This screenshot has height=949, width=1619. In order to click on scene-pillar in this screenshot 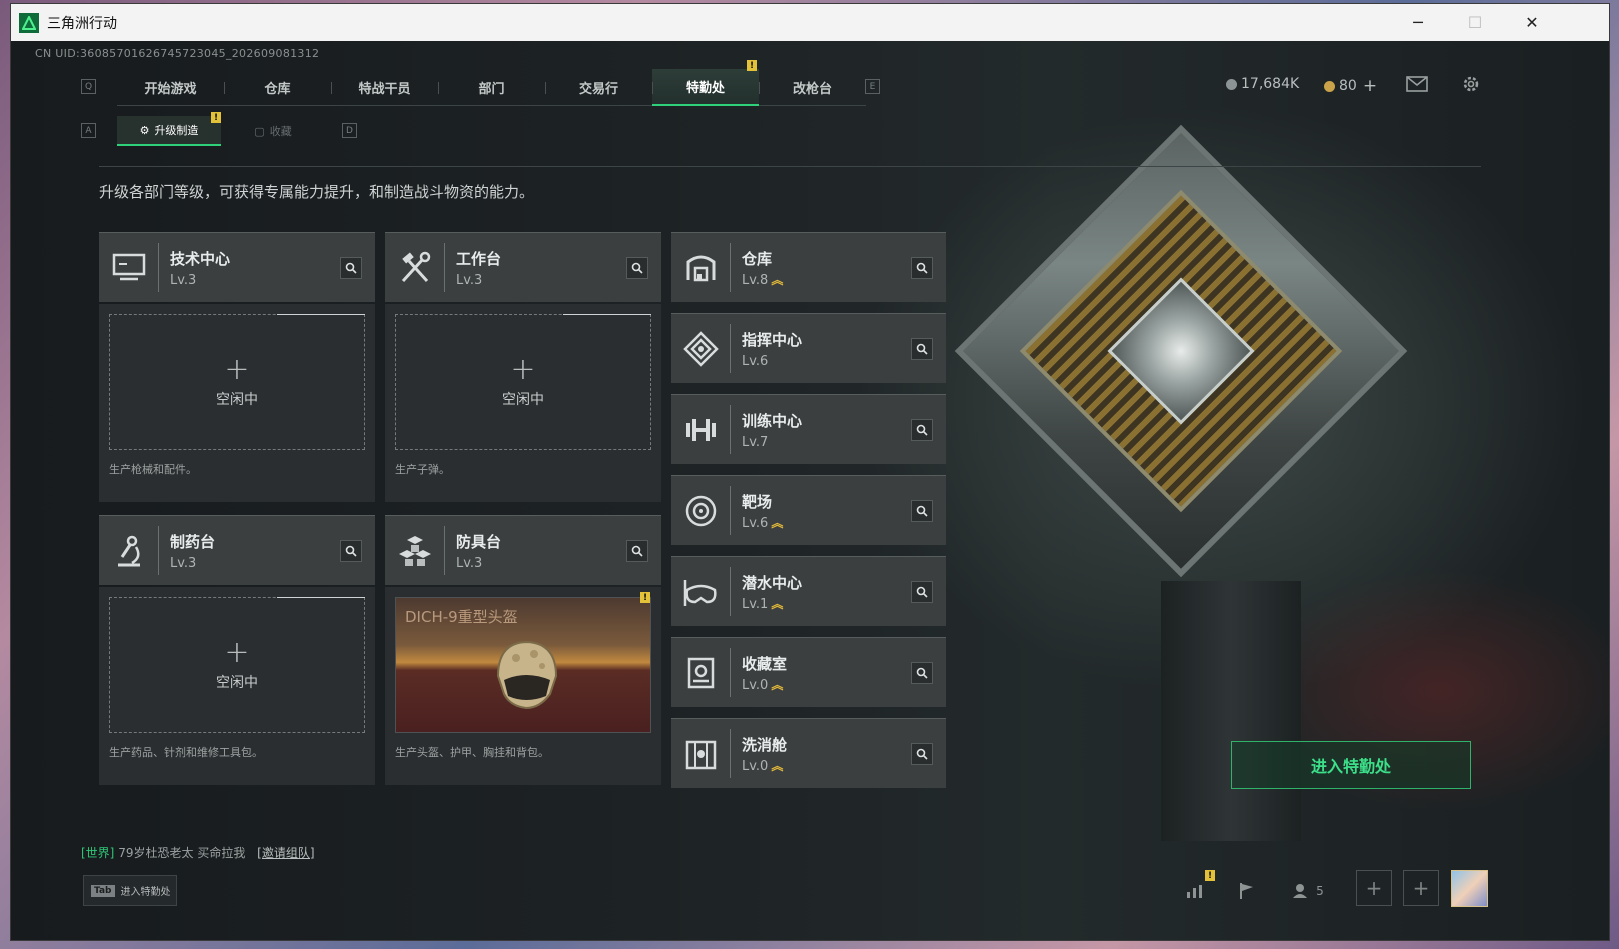, I will do `click(1231, 711)`.